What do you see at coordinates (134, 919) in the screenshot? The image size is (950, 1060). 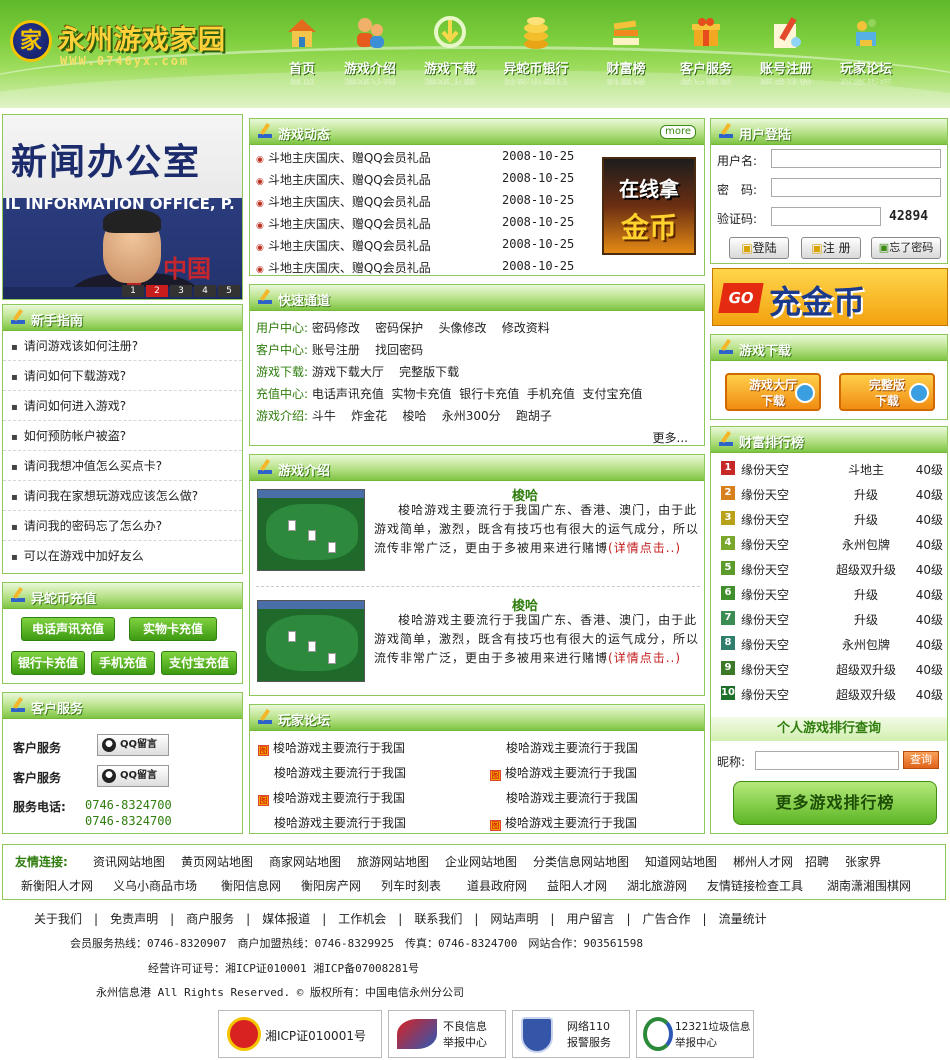 I see `footer-link: 免责声明` at bounding box center [134, 919].